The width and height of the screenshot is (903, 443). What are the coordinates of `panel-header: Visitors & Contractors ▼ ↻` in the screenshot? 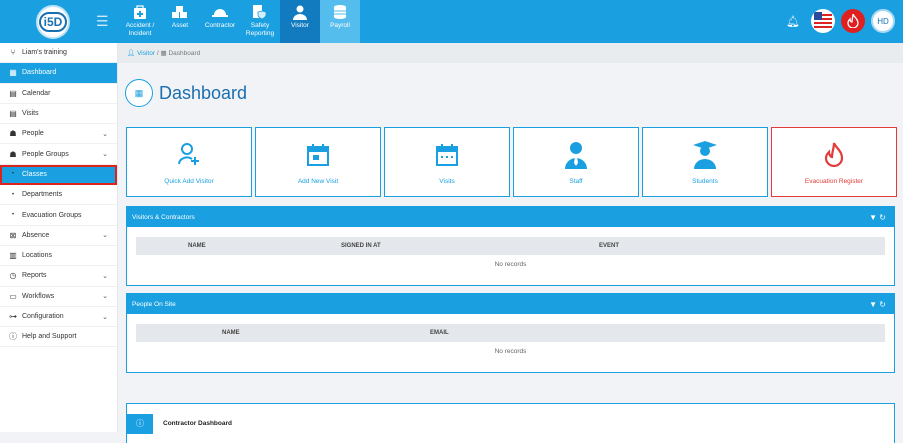 It's located at (510, 217).